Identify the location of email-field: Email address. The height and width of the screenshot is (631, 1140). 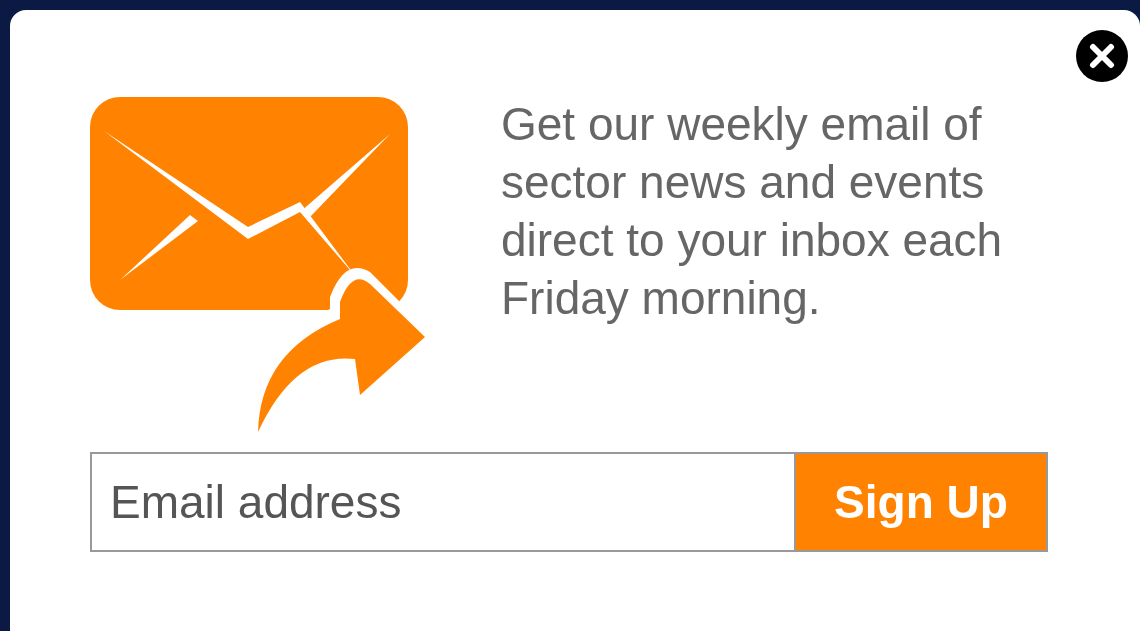
(443, 502).